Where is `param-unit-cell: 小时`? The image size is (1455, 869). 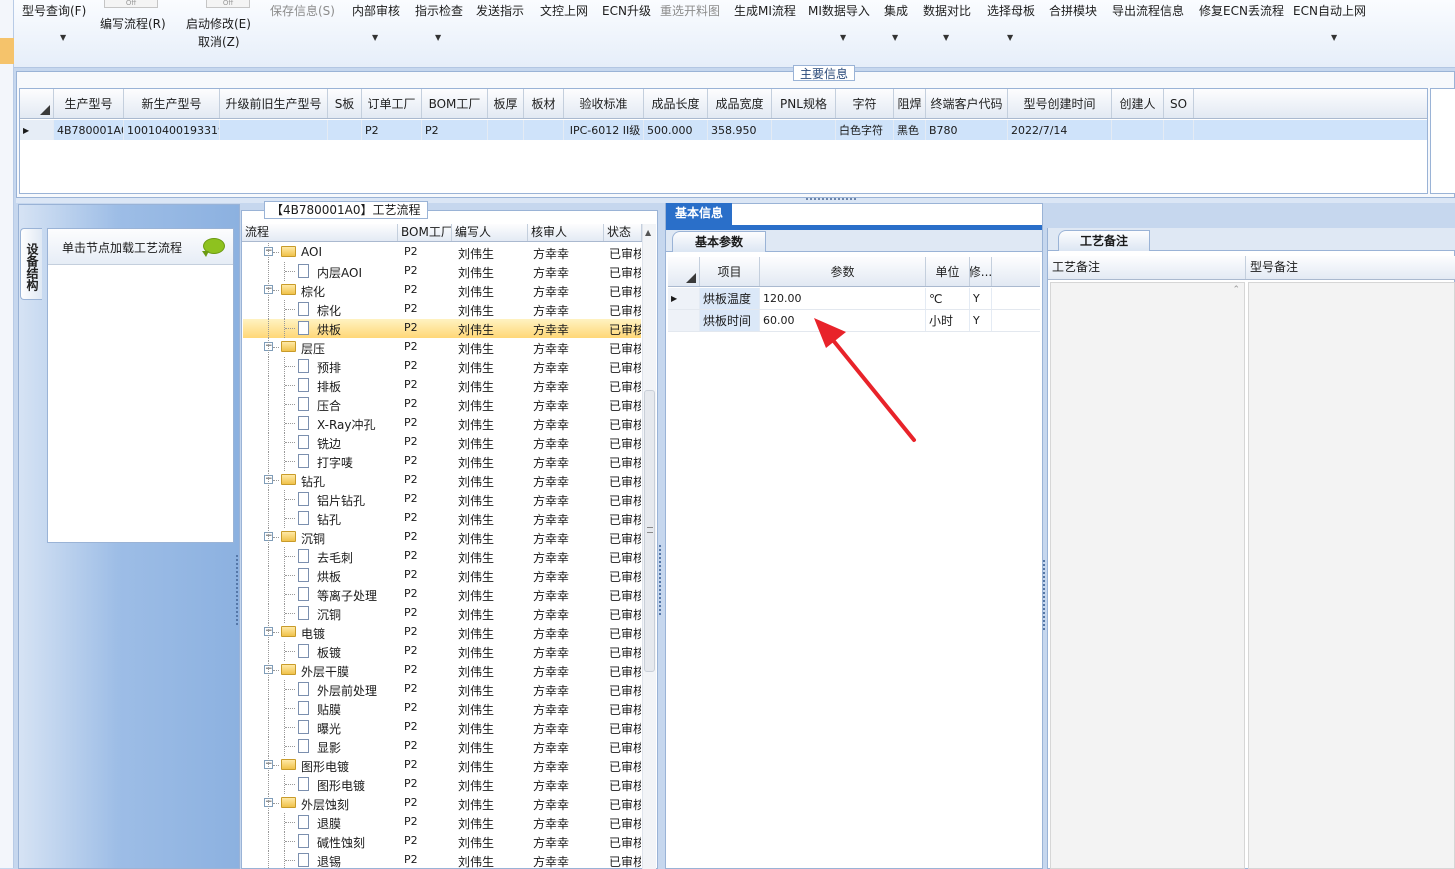
param-unit-cell: 小时 is located at coordinates (948, 320).